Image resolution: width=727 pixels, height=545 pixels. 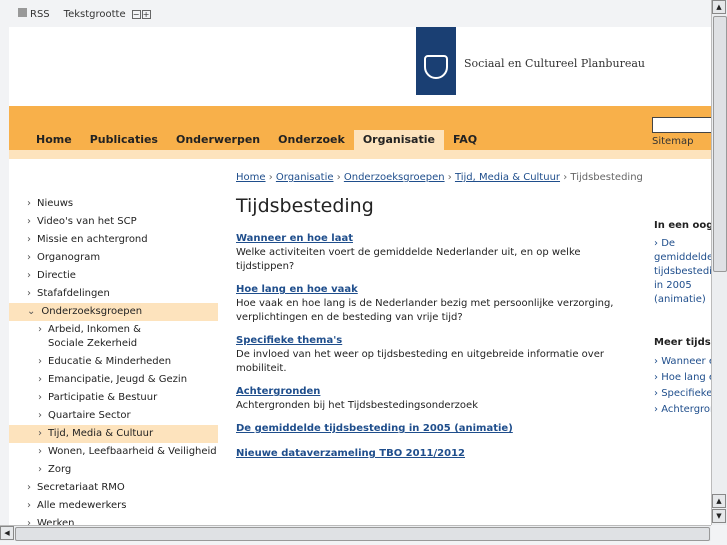 I want to click on rss-icon, so click(x=22, y=12).